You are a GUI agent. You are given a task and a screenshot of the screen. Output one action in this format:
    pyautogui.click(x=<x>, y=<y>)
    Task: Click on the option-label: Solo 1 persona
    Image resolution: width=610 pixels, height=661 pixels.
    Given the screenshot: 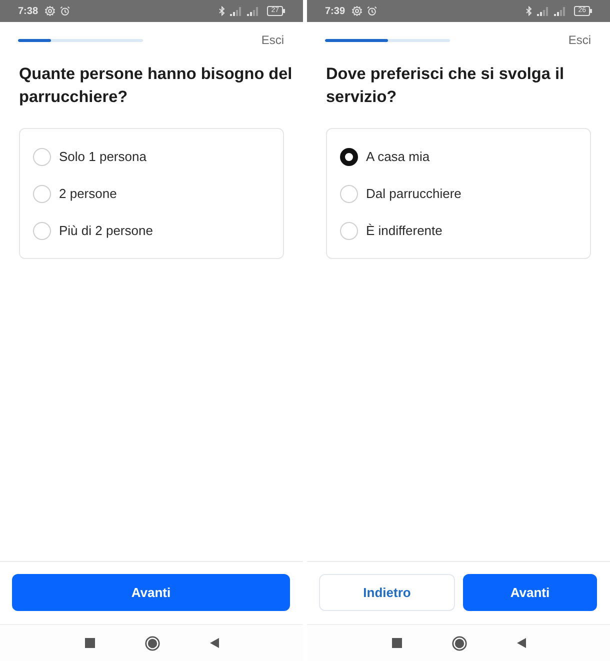 What is the action you would take?
    pyautogui.click(x=102, y=156)
    